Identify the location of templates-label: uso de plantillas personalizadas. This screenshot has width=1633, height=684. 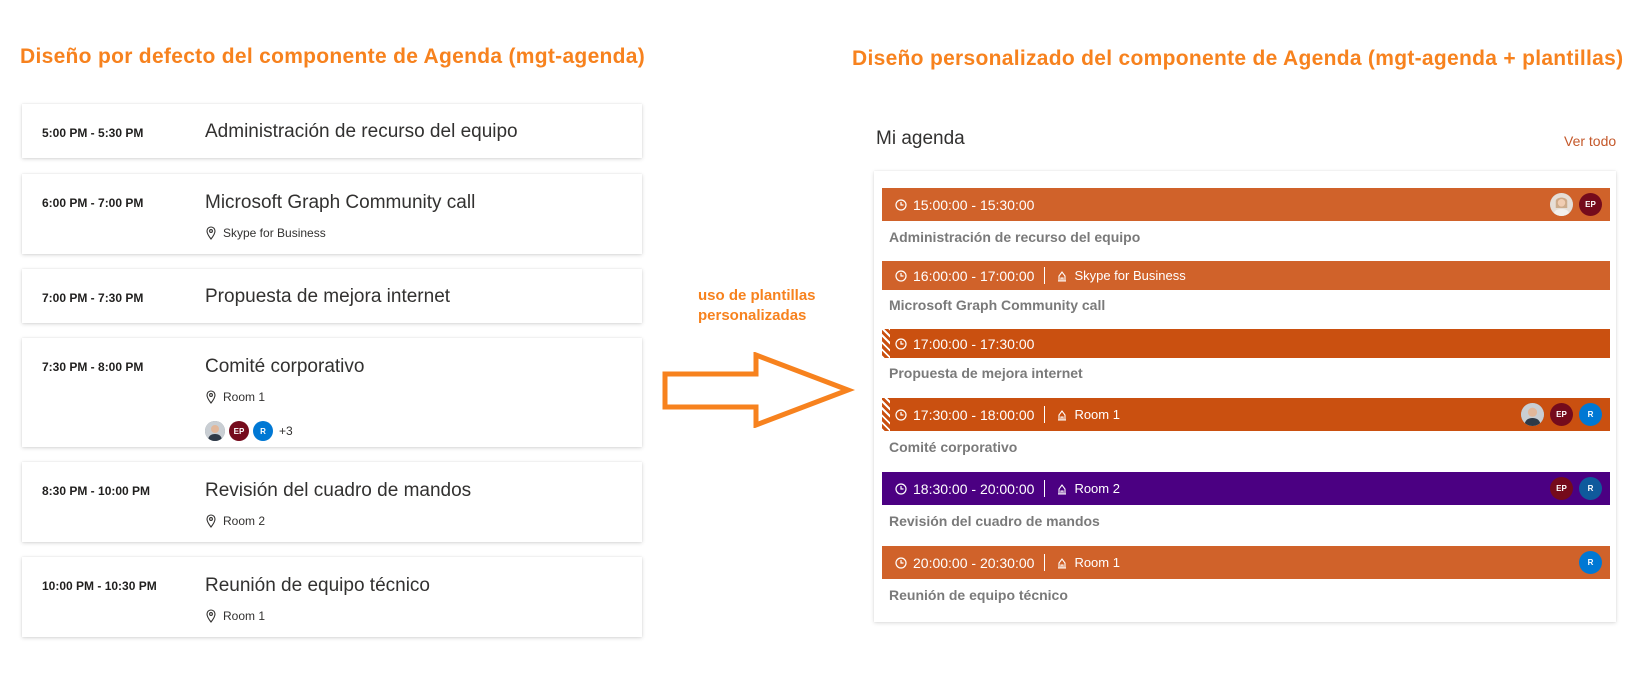
(757, 305).